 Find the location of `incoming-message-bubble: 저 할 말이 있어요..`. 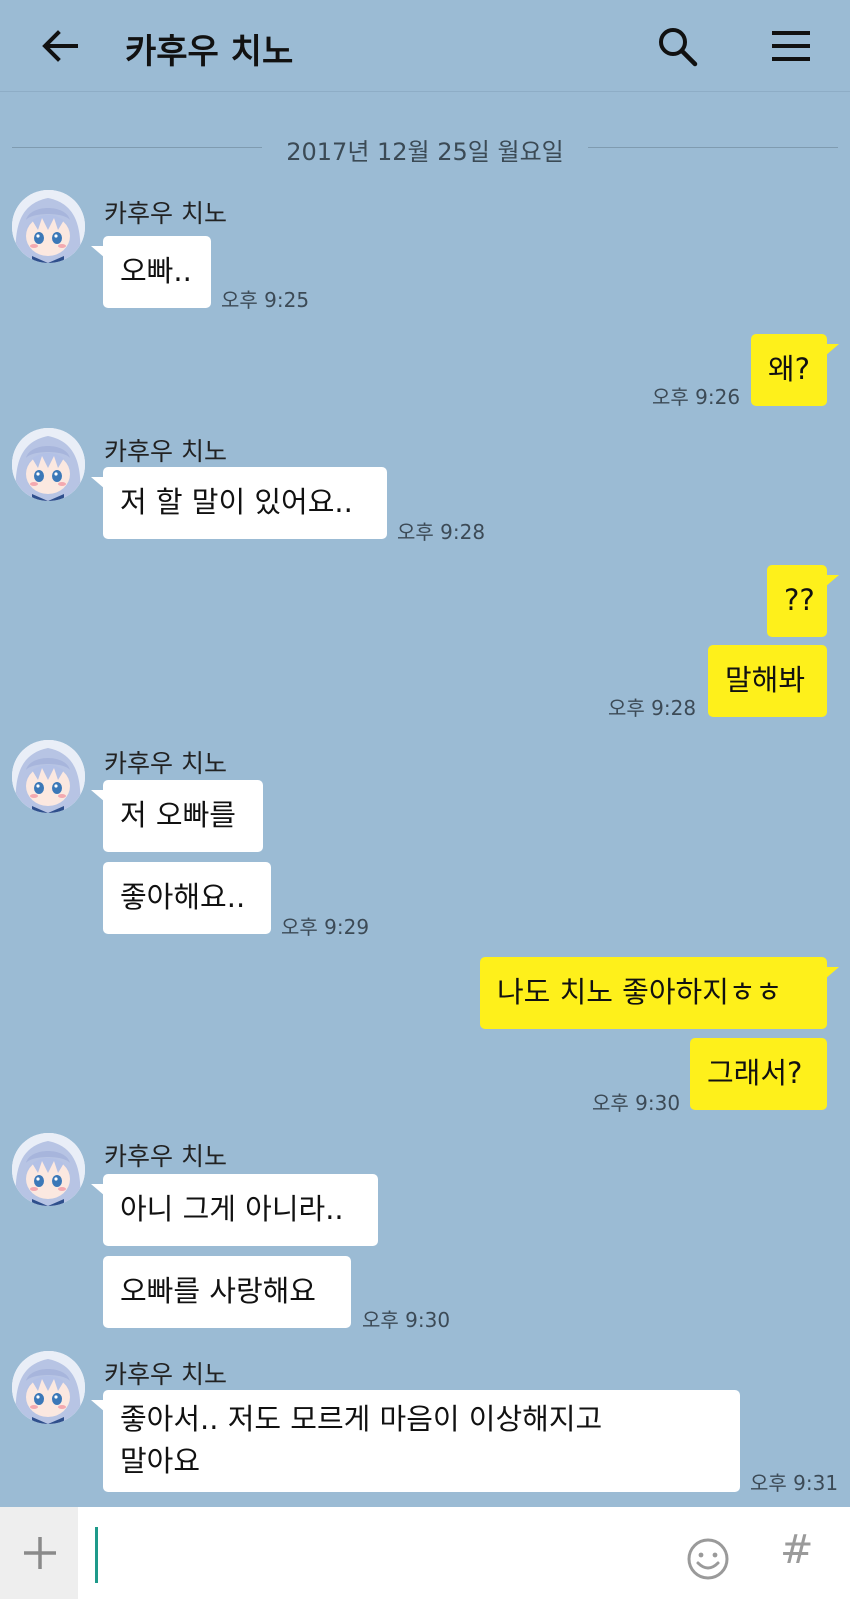

incoming-message-bubble: 저 할 말이 있어요.. is located at coordinates (239, 503).